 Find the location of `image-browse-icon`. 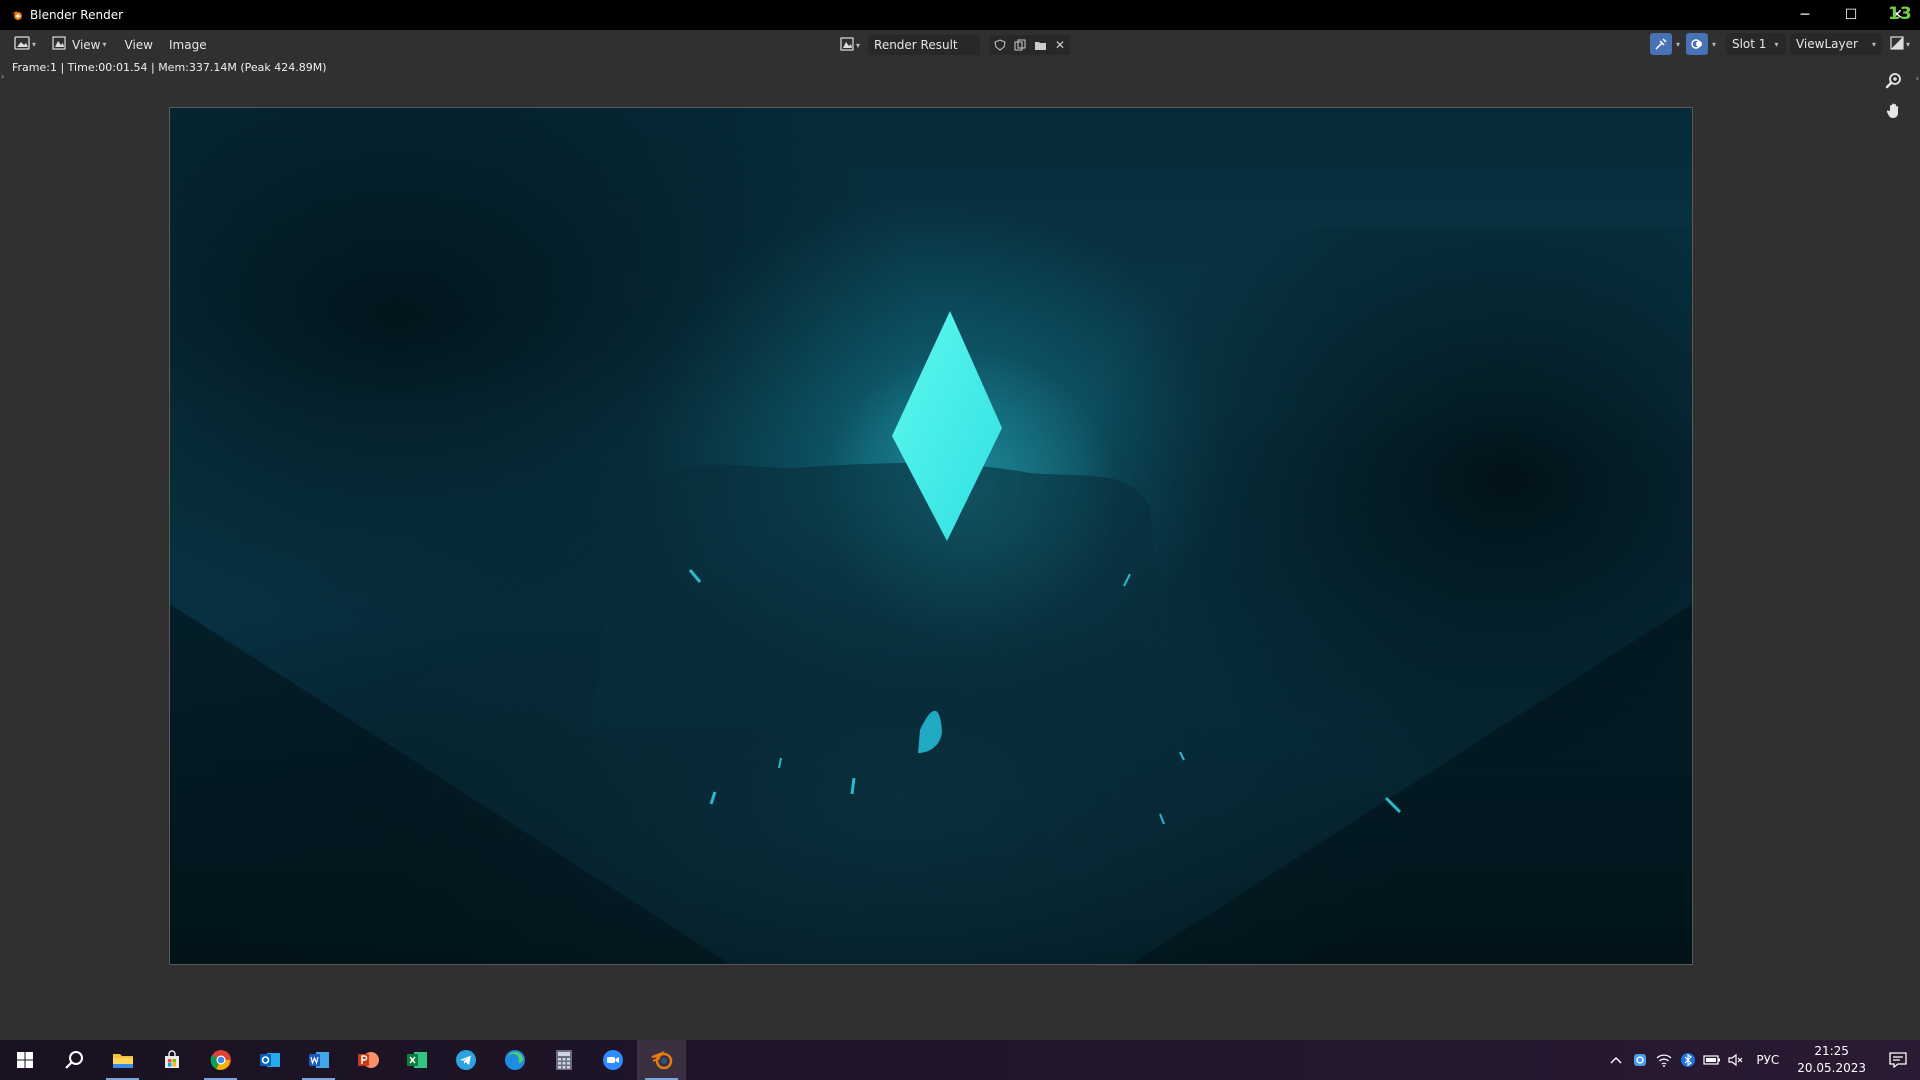

image-browse-icon is located at coordinates (847, 45).